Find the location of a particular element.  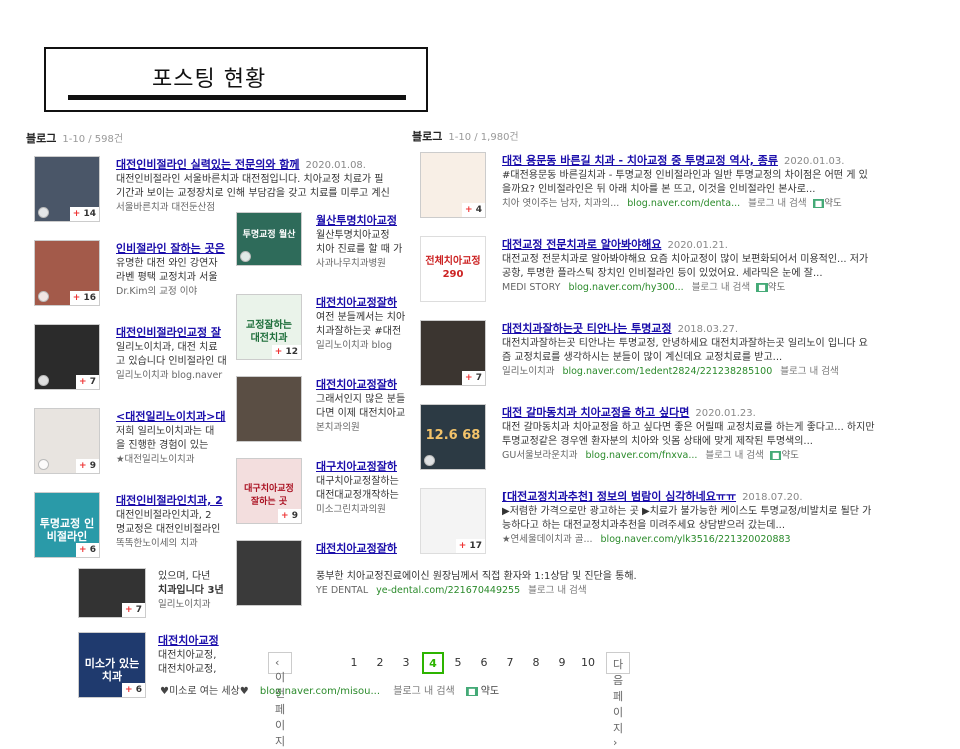

result-title: 월산투명치아교정 is located at coordinates (356, 220).